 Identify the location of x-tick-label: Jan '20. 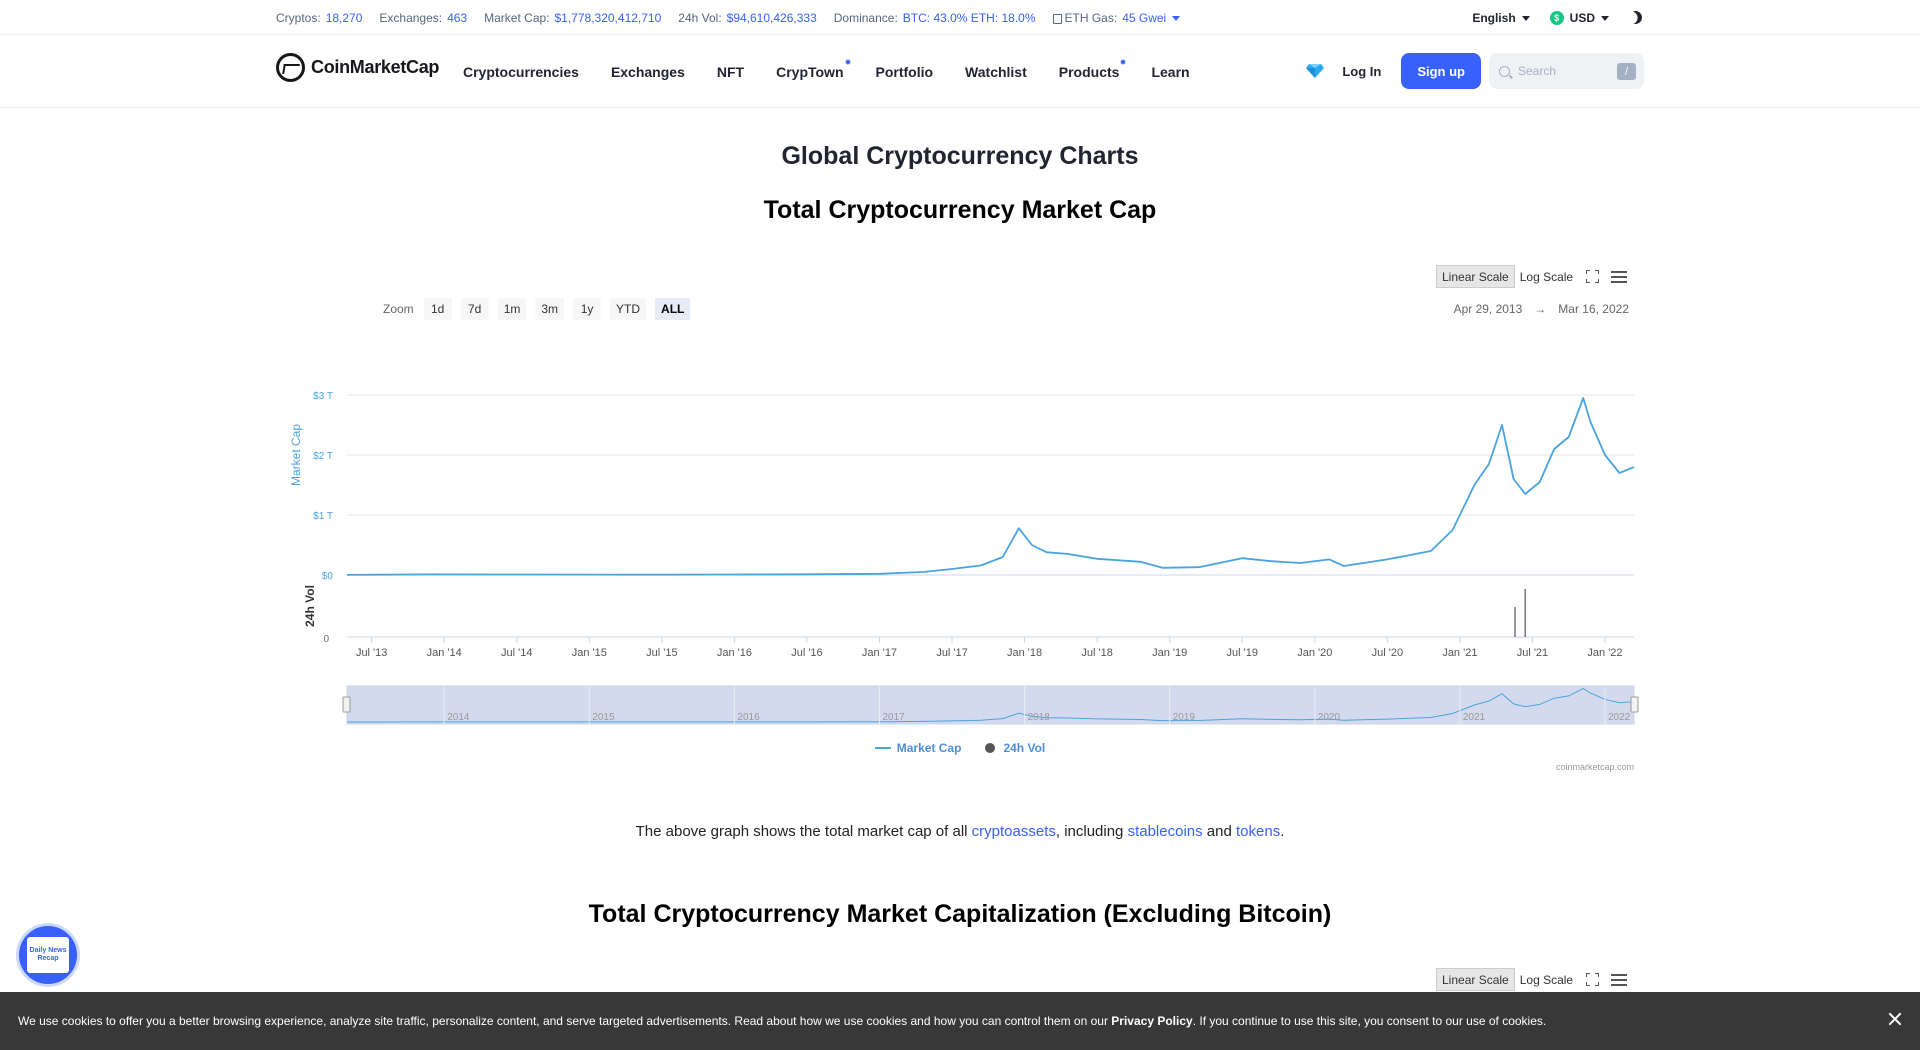
(1314, 653).